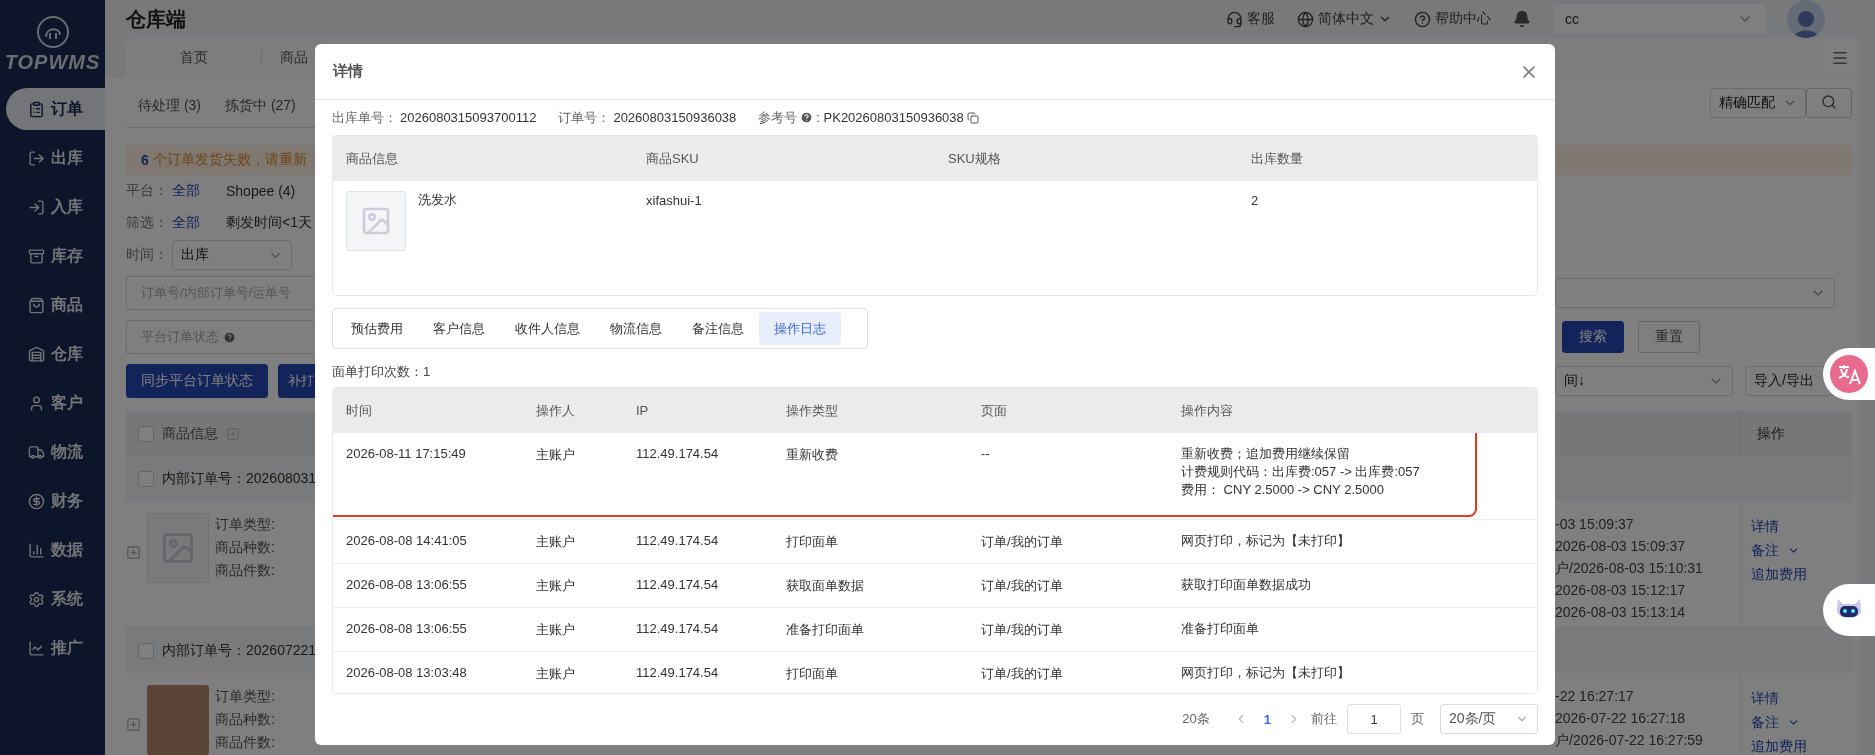 The width and height of the screenshot is (1875, 755). I want to click on nav-item: 财务, so click(55, 501).